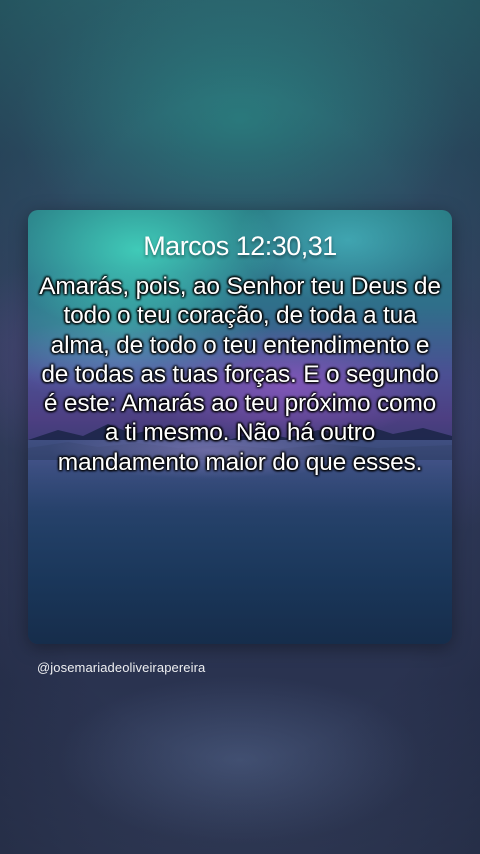 The image size is (480, 854). What do you see at coordinates (121, 668) in the screenshot?
I see `creator-username: @josemariadeoliveirapereira` at bounding box center [121, 668].